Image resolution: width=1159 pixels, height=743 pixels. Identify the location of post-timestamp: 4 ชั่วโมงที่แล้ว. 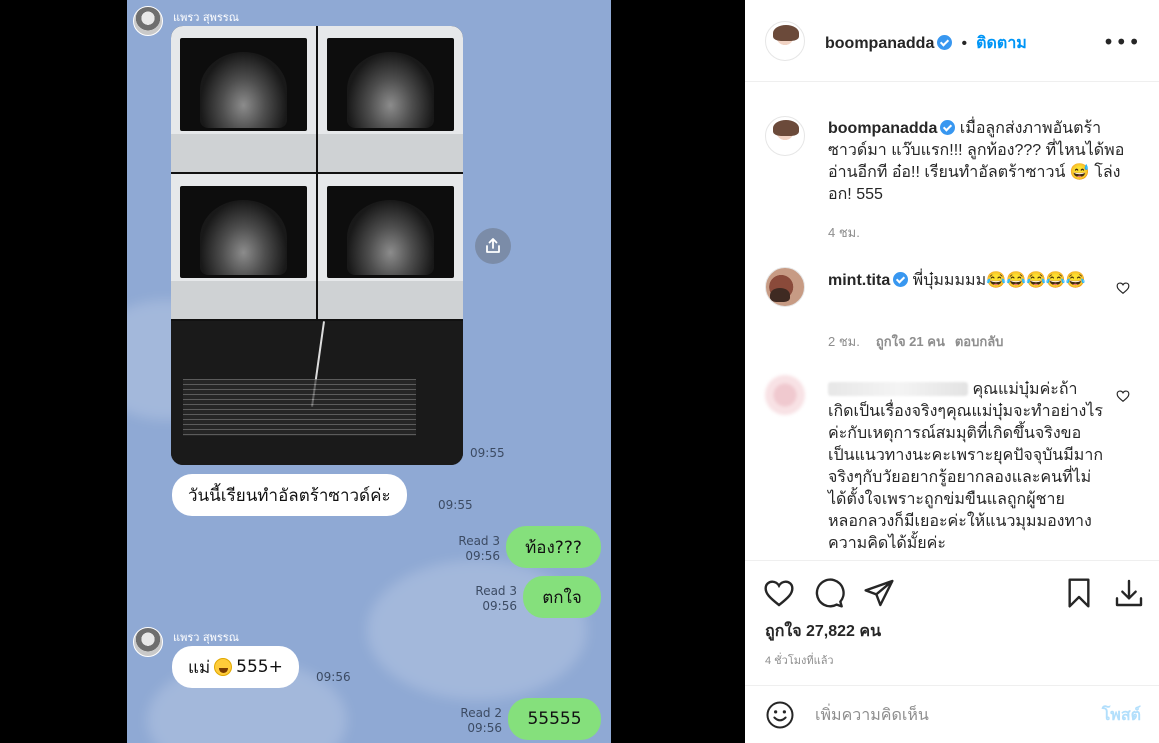
(799, 661).